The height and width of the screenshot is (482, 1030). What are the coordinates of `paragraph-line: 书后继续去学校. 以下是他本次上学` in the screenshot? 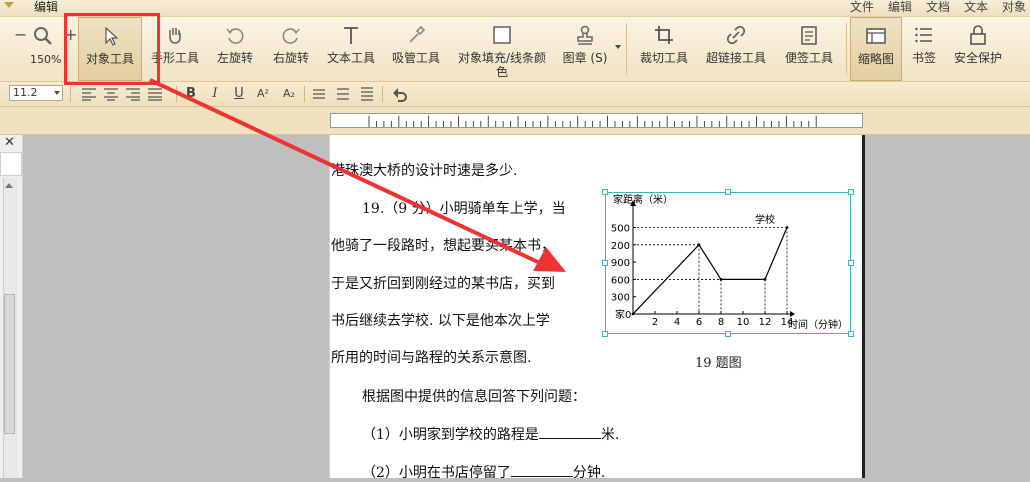 It's located at (440, 321).